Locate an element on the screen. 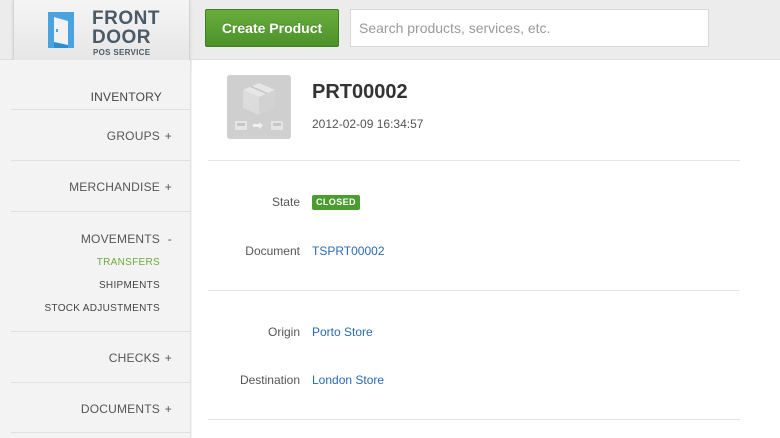 The height and width of the screenshot is (438, 780). sidebar-item-documents: DOCUMENTS + is located at coordinates (126, 409).